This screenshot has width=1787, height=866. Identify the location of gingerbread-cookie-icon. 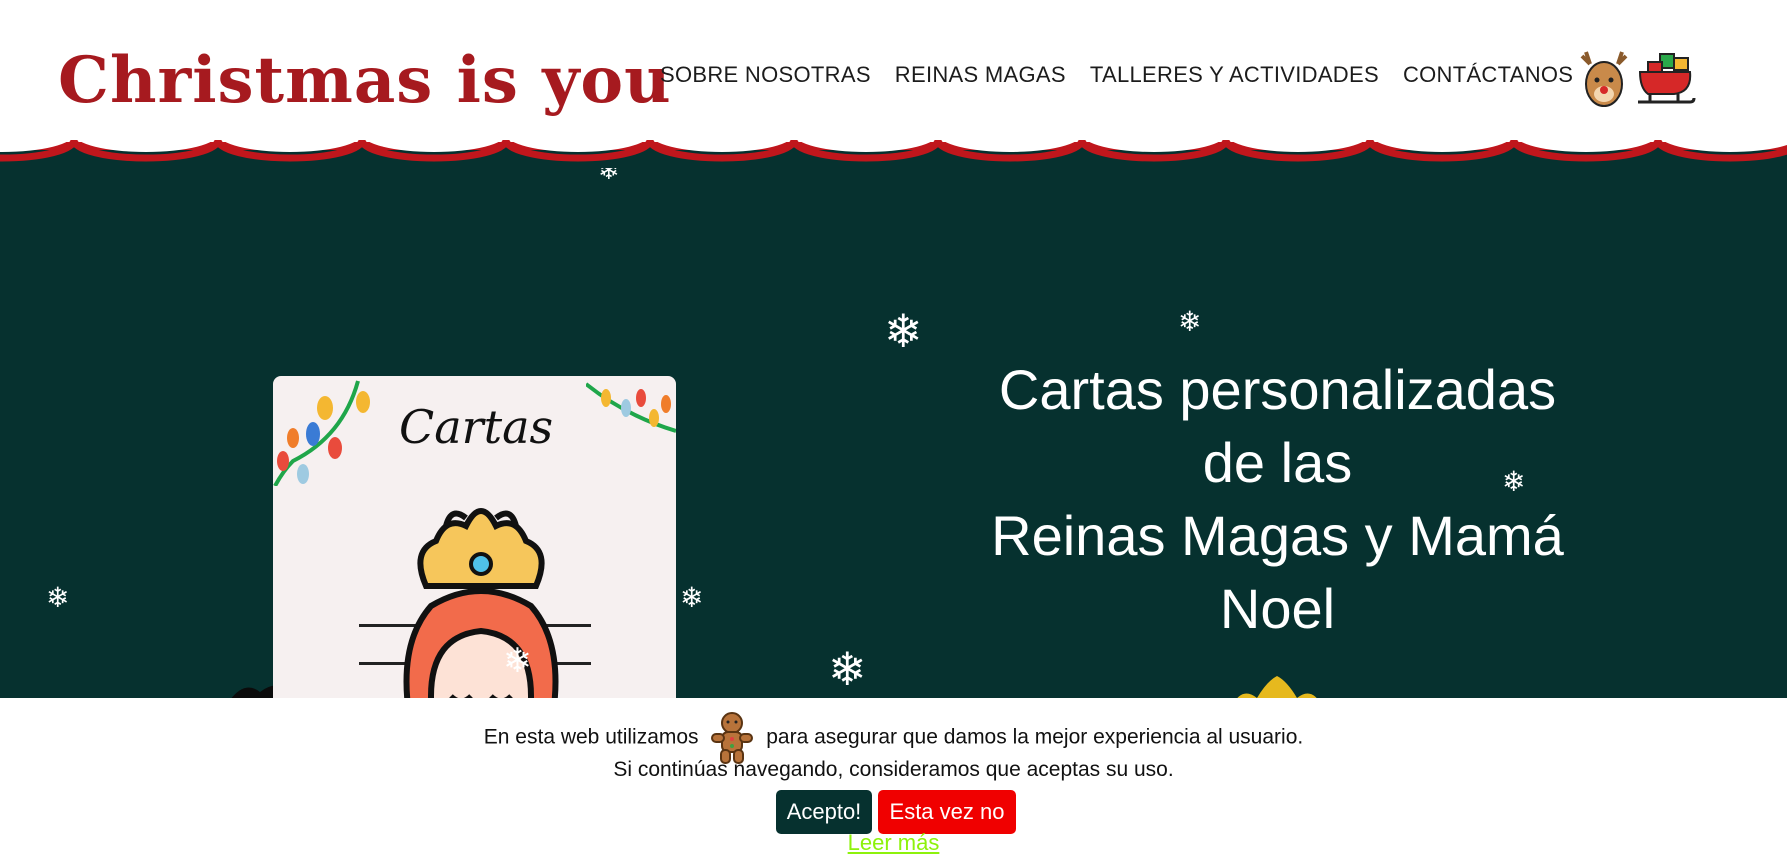
(732, 738).